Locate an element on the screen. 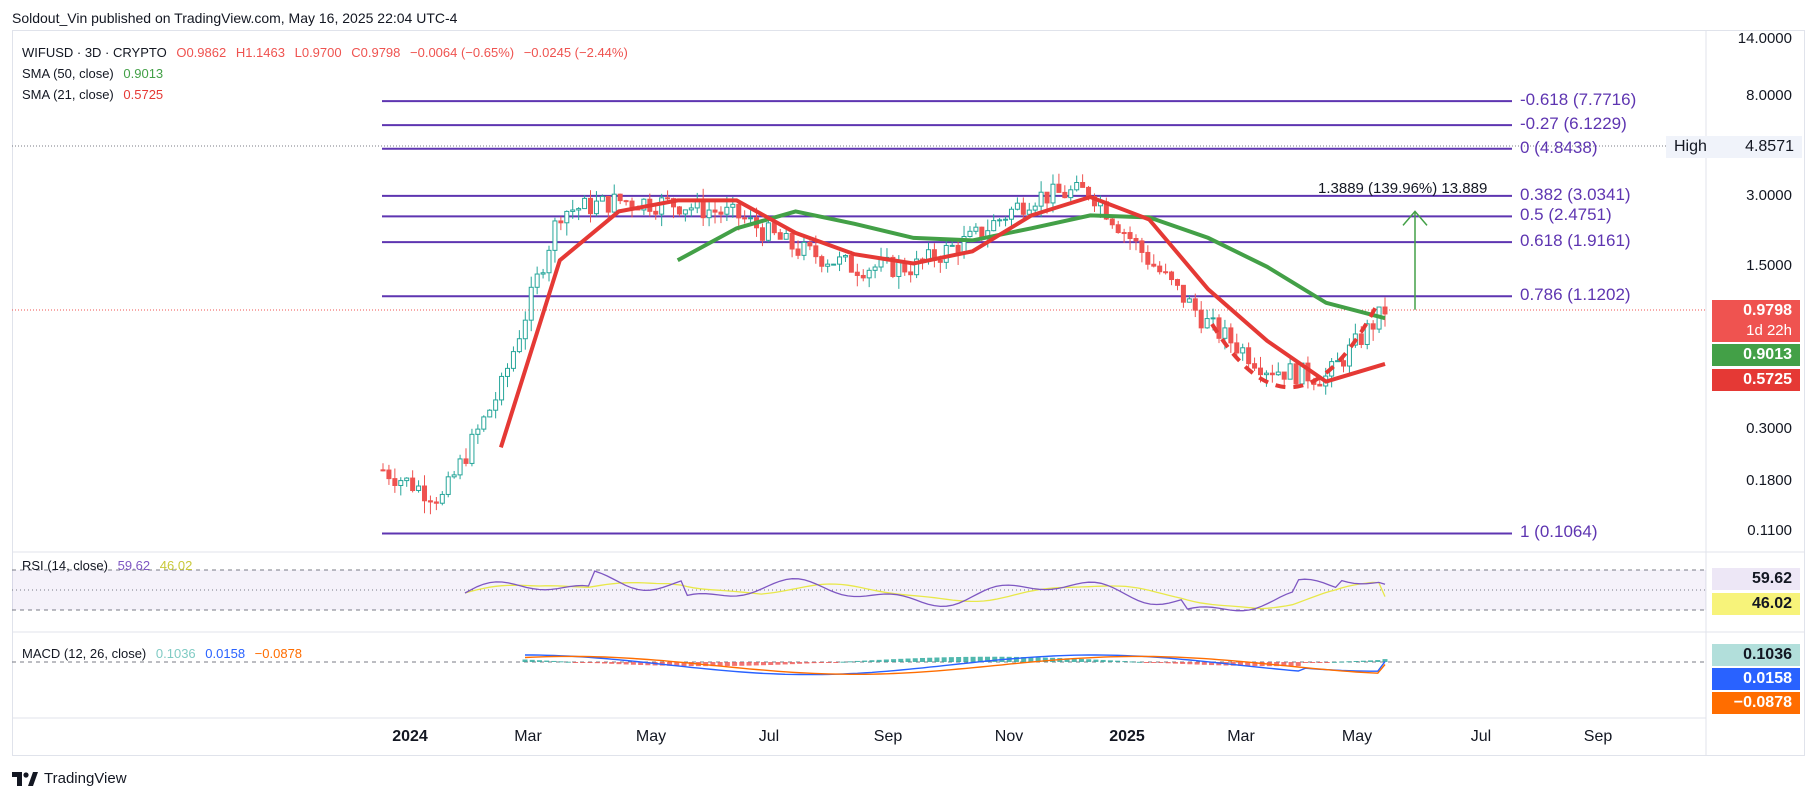 This screenshot has width=1814, height=802. fib-label: -0.618 (7.7716) is located at coordinates (1578, 100).